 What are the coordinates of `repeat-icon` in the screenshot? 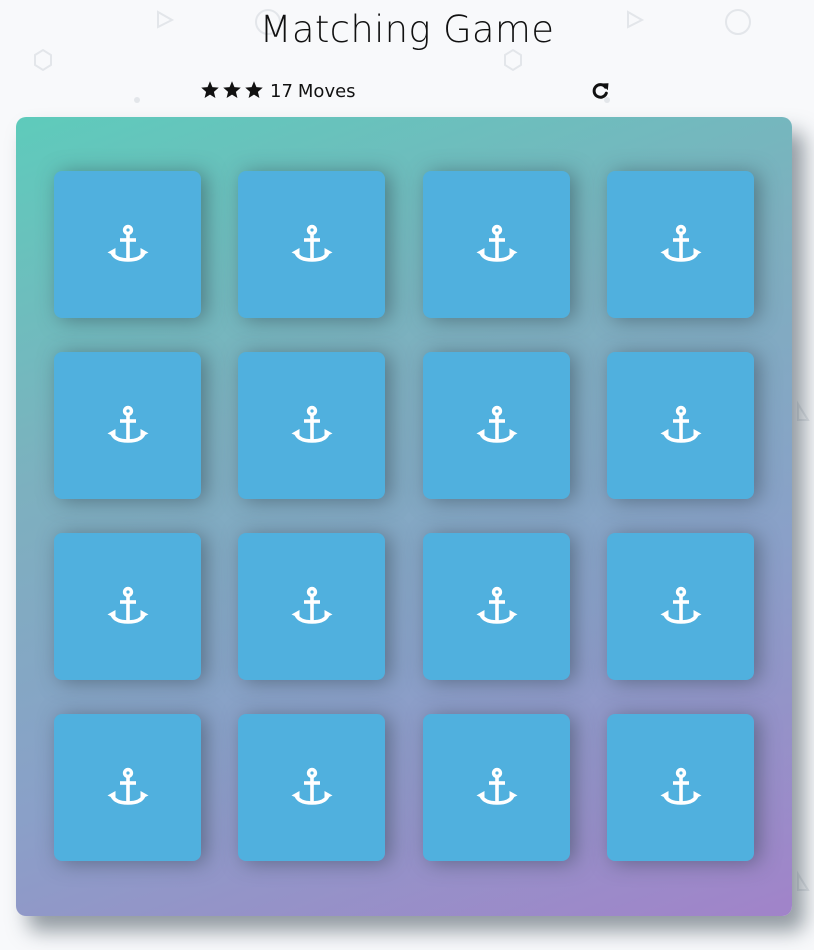 It's located at (600, 91).